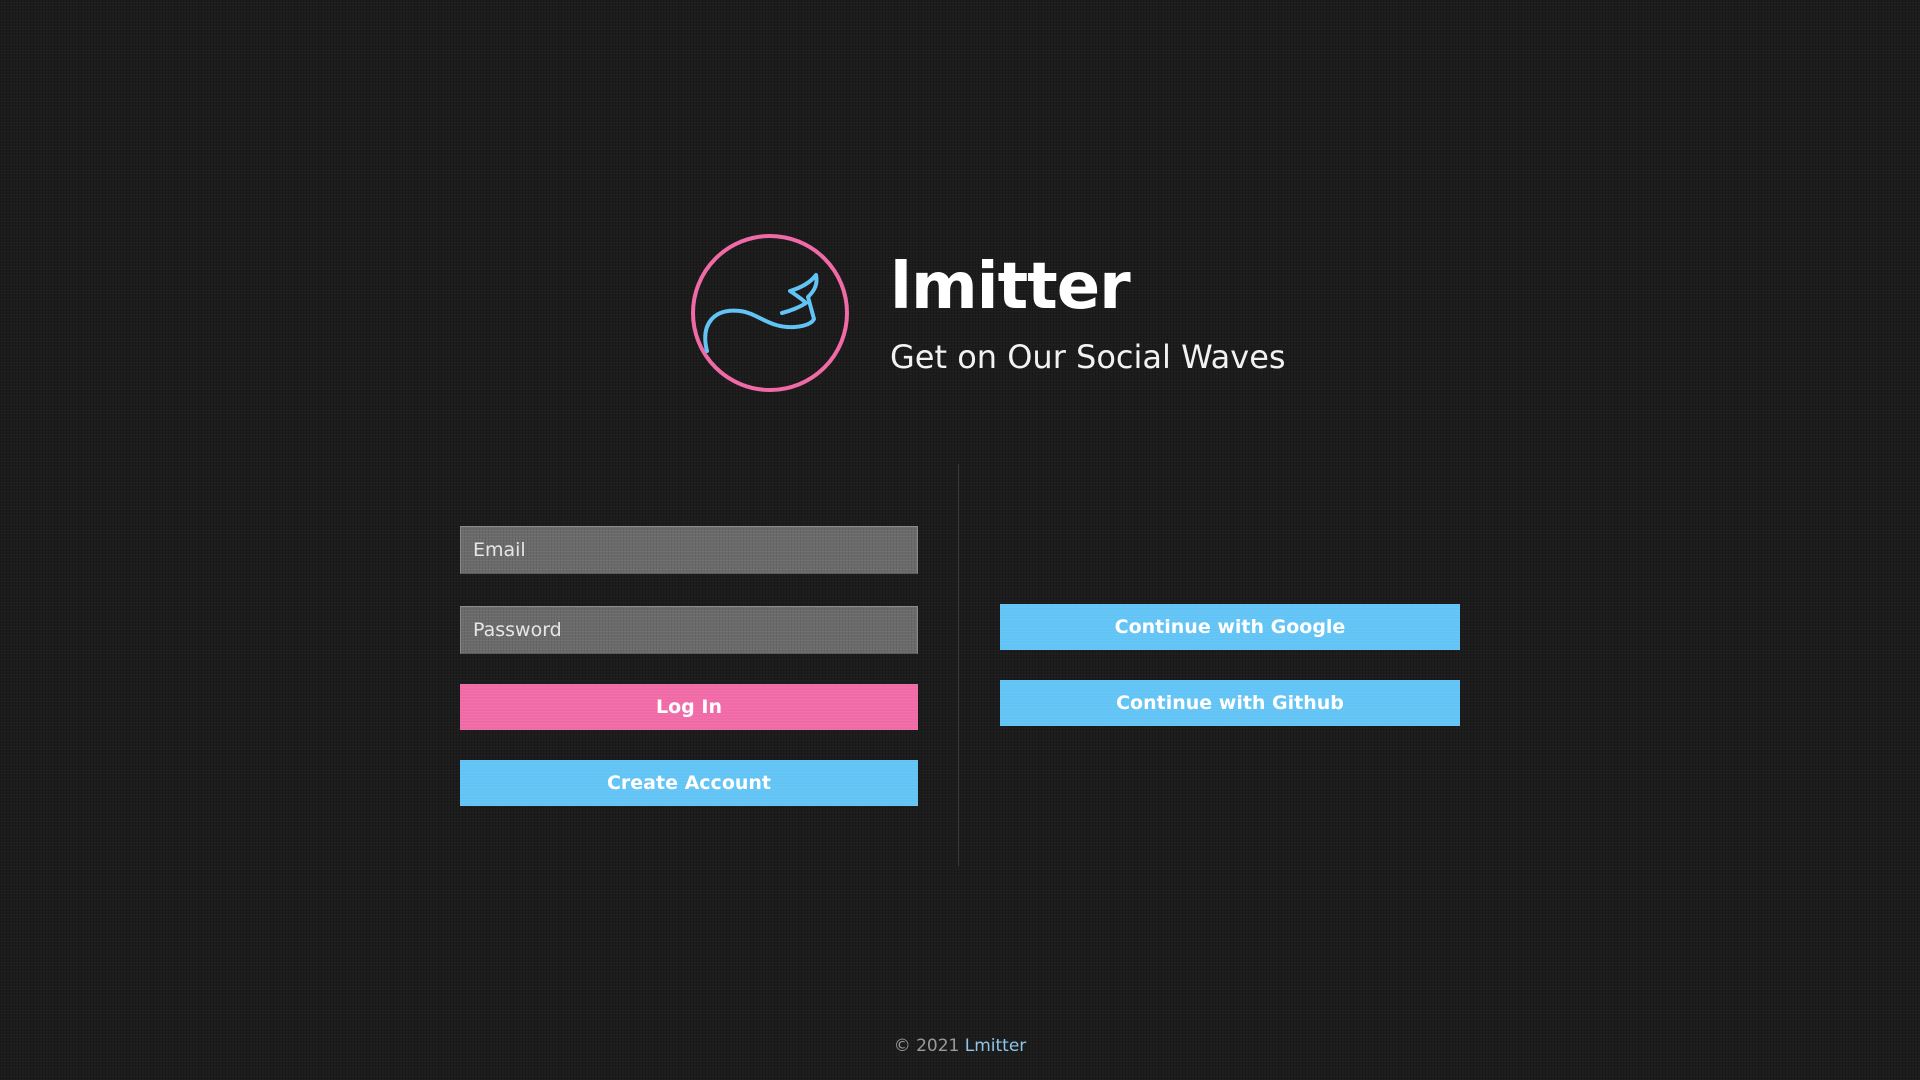 This screenshot has height=1080, width=1920. I want to click on email-field, so click(689, 550).